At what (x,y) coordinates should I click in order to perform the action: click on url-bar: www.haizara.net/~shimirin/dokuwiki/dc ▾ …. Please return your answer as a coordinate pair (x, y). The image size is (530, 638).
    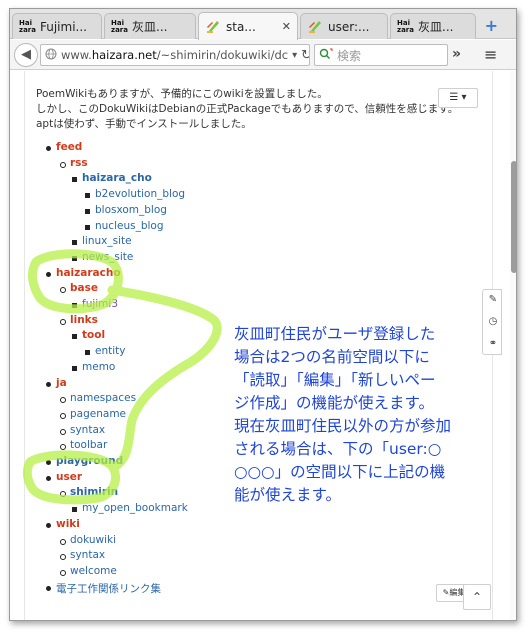
    Looking at the image, I should click on (175, 55).